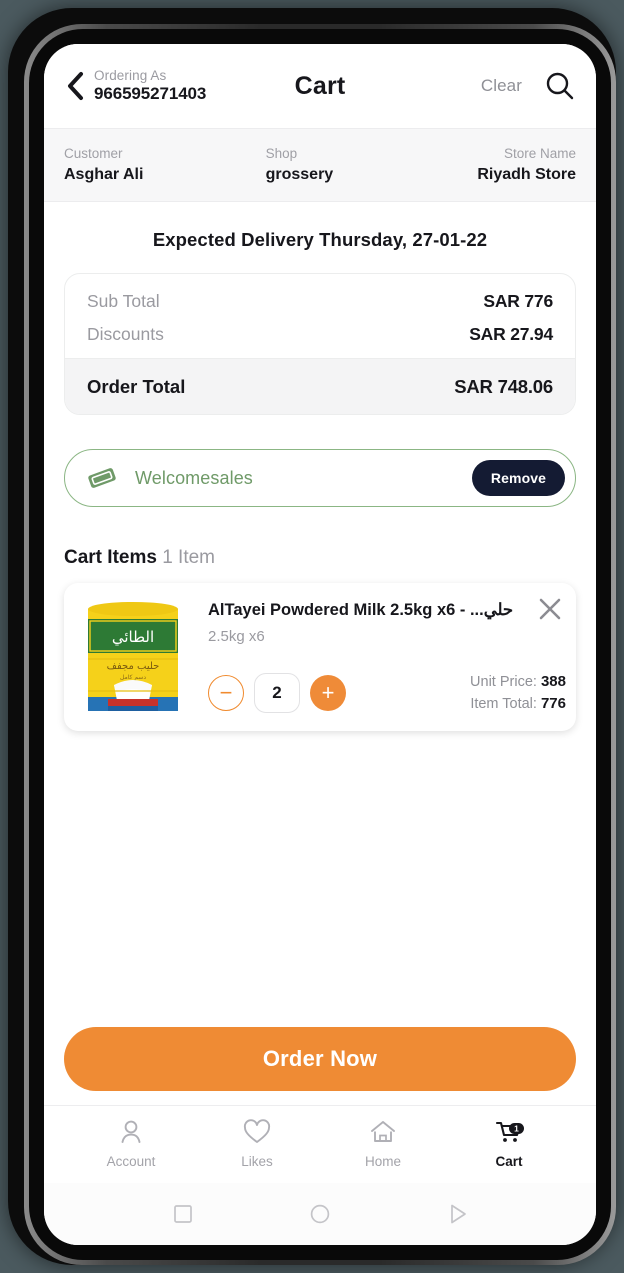 The width and height of the screenshot is (624, 1273). I want to click on sub-total-label: Sub Total, so click(123, 300).